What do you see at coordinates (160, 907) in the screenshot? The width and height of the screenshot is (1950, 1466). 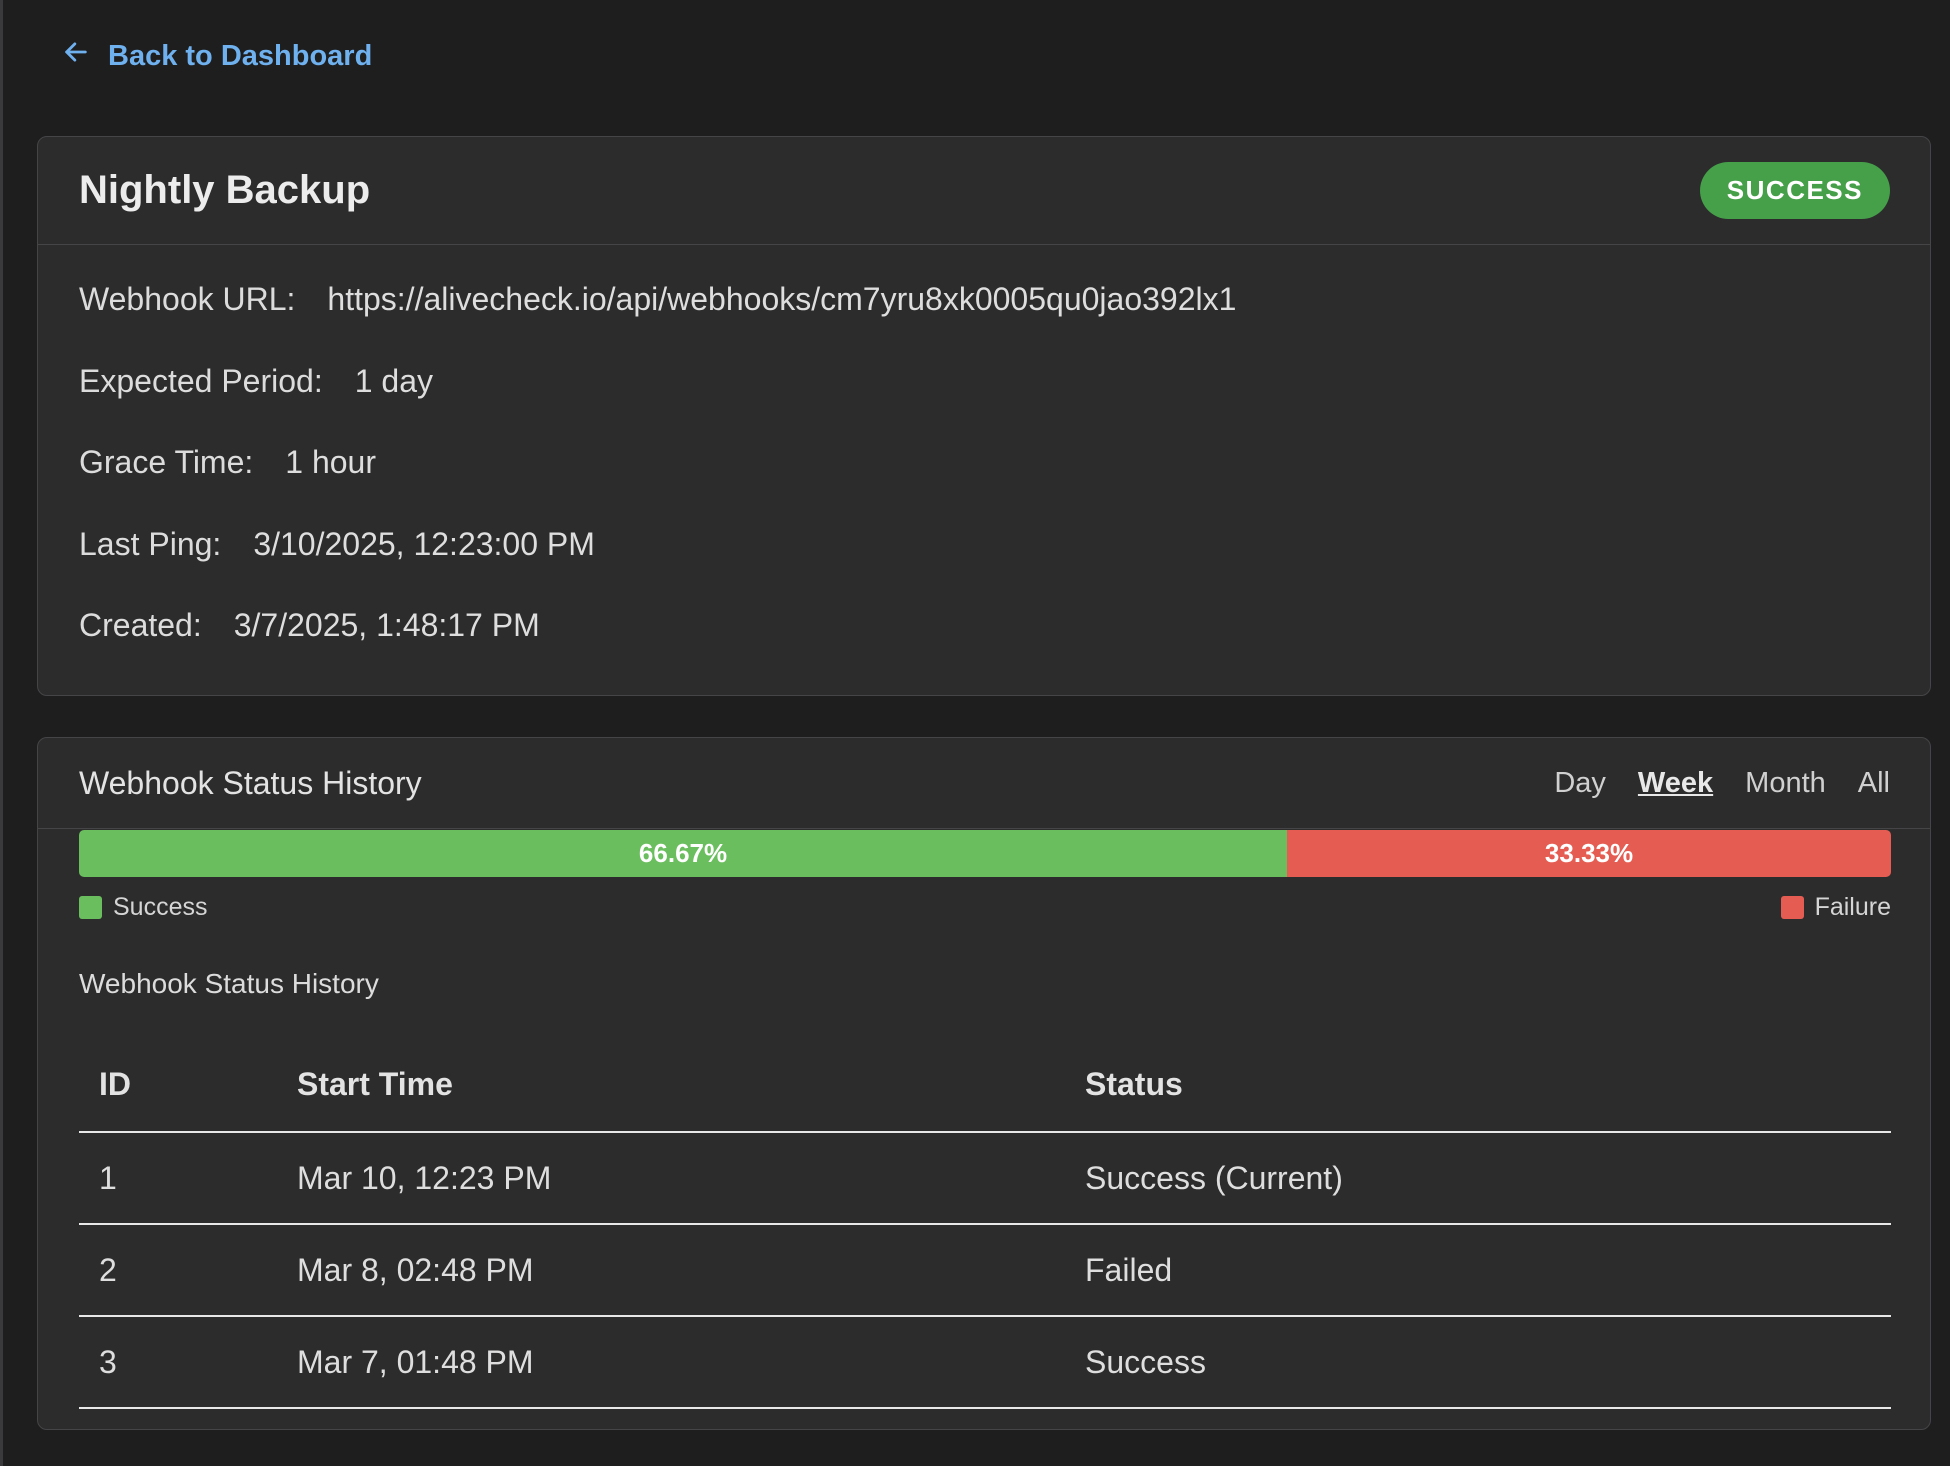 I see `legend-success-label: Success` at bounding box center [160, 907].